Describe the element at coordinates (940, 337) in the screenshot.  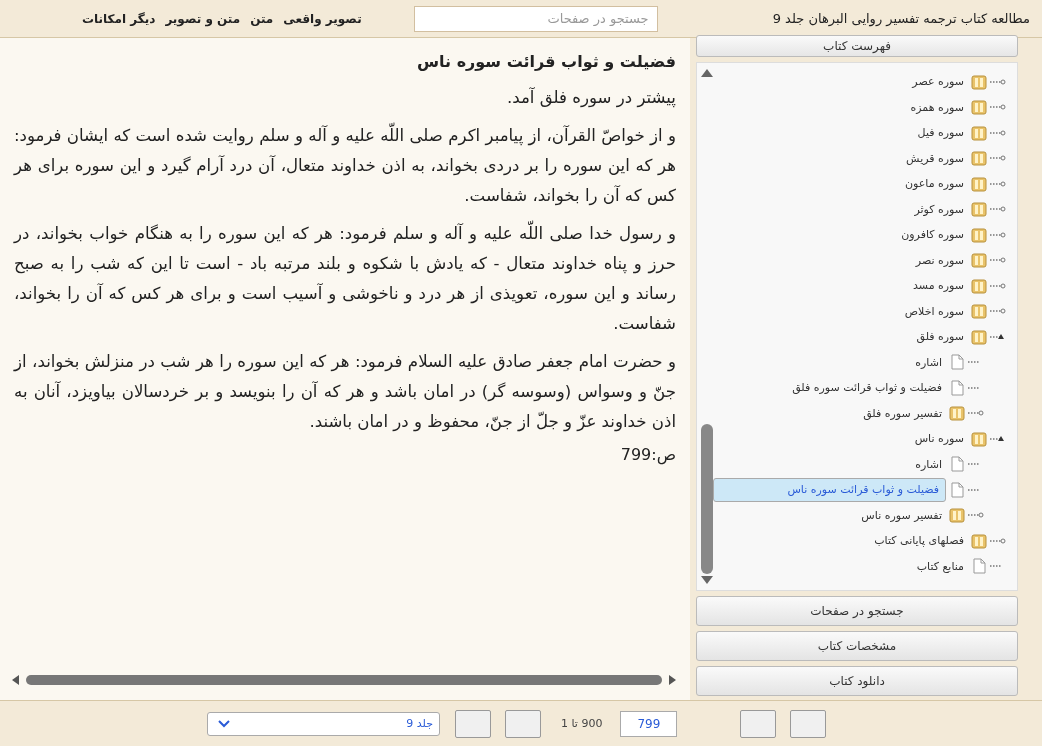
I see `toc-item: سوره فلق` at that location.